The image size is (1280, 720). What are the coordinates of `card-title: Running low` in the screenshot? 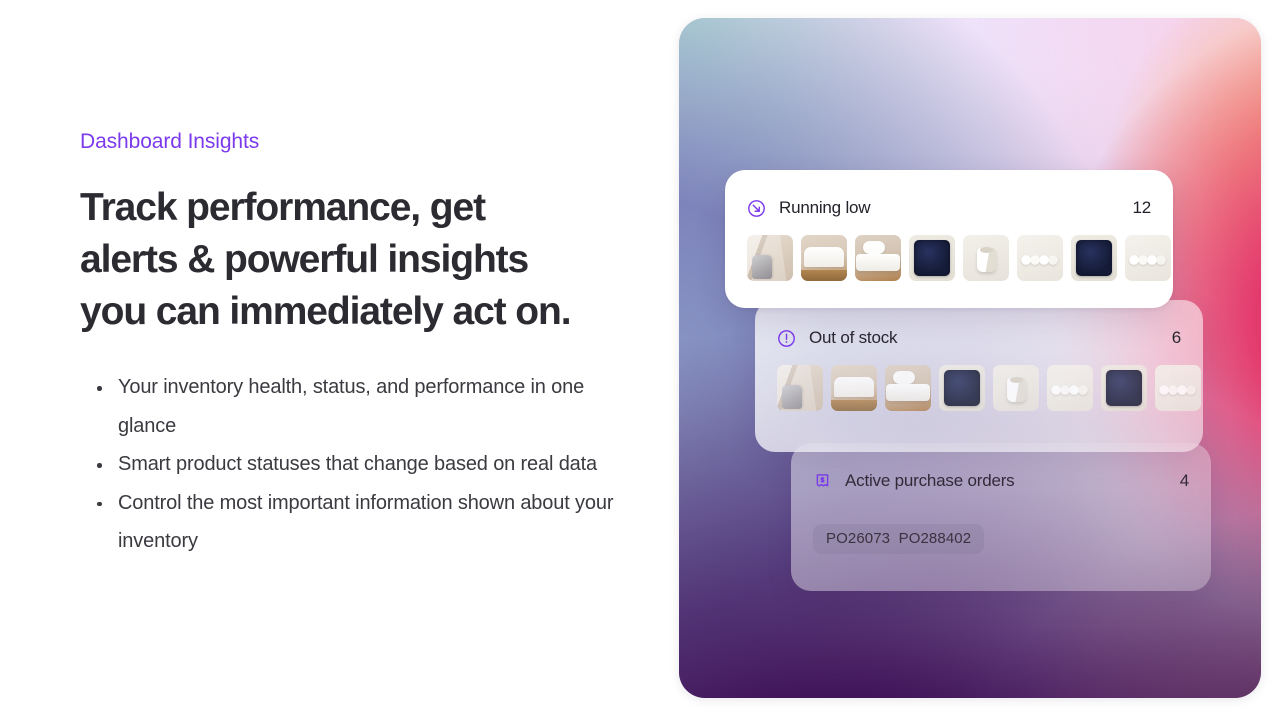 It's located at (825, 207).